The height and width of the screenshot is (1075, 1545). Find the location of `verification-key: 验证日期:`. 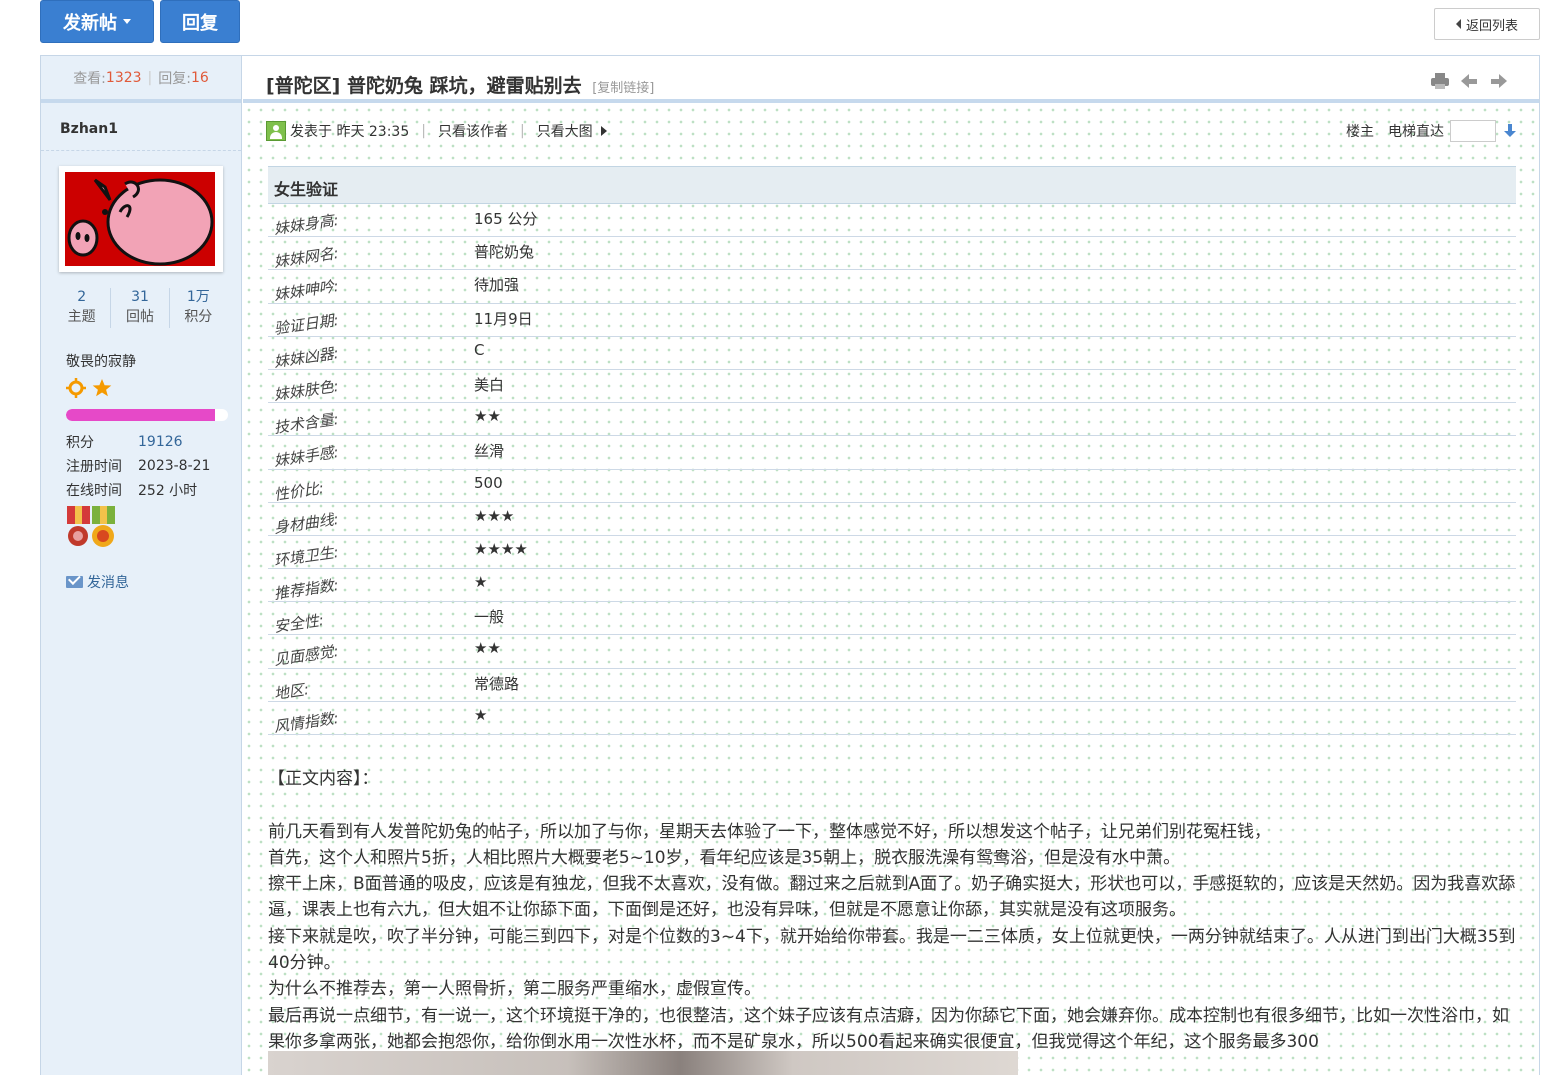

verification-key: 验证日期: is located at coordinates (306, 324).